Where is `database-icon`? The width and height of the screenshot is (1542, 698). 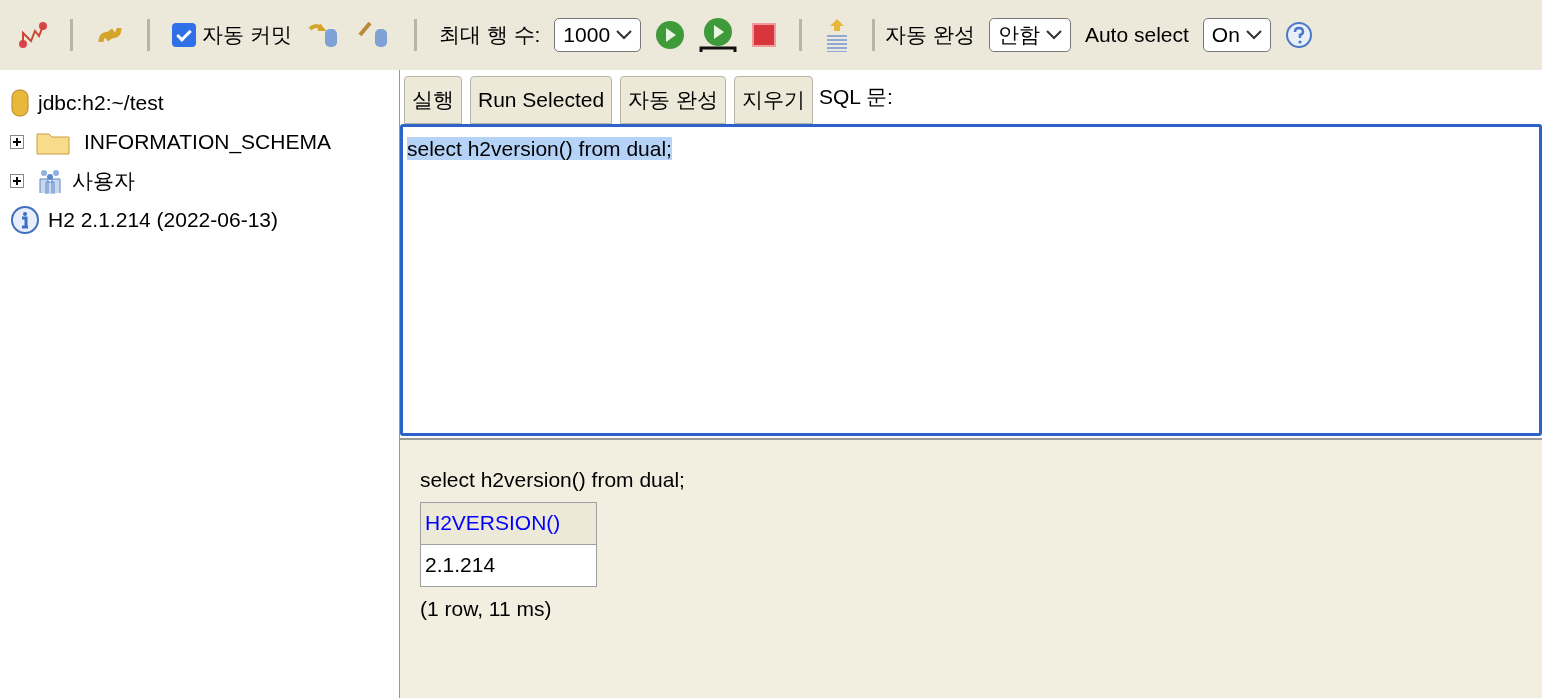 database-icon is located at coordinates (20, 102).